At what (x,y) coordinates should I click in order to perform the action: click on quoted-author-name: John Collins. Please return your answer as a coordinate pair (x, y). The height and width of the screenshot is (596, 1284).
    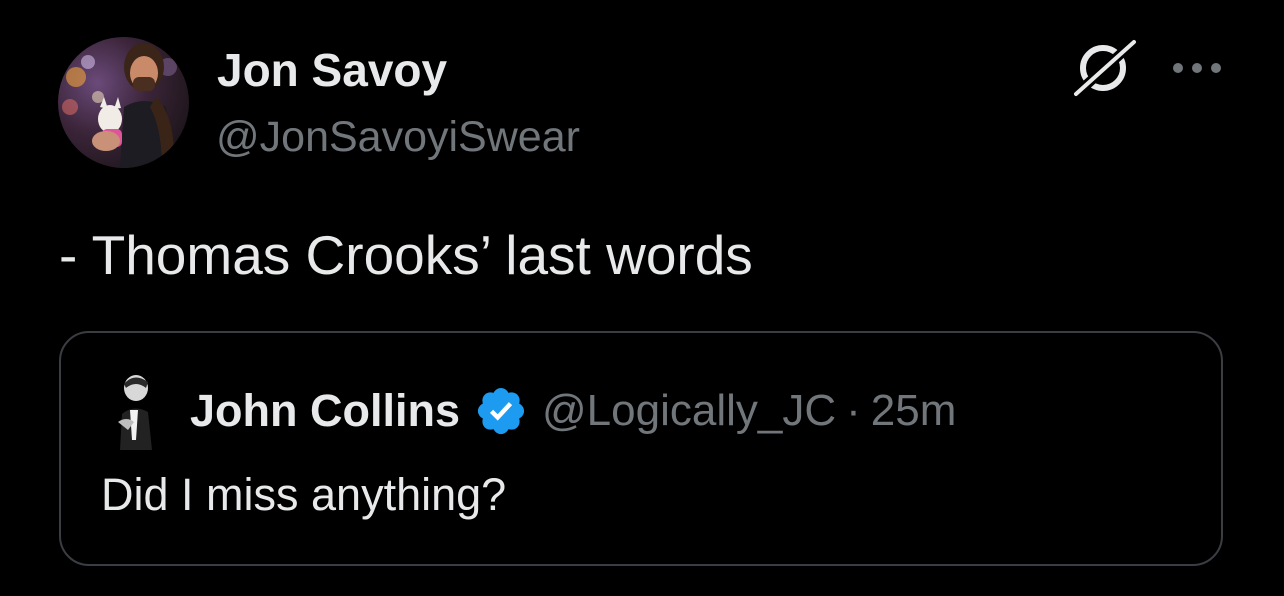
    Looking at the image, I should click on (325, 411).